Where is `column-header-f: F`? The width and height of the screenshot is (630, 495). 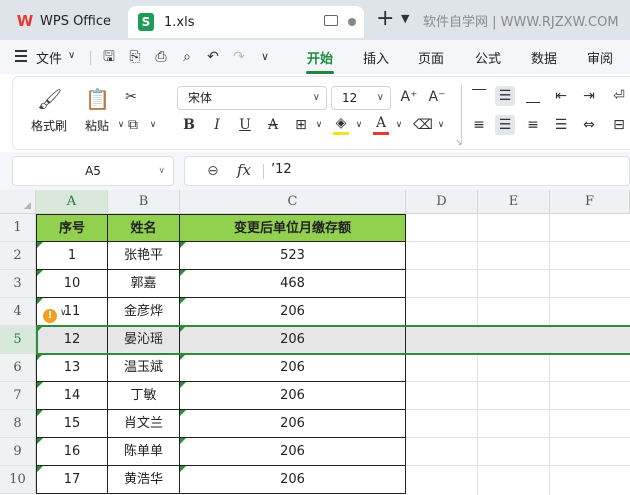 column-header-f: F is located at coordinates (590, 202).